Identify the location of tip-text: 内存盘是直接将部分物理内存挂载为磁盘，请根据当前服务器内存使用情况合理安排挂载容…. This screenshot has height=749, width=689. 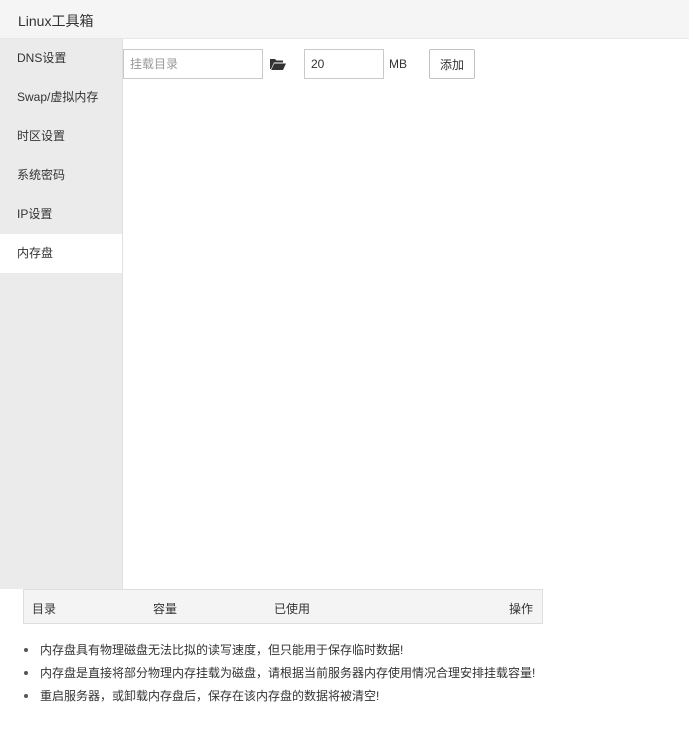
(288, 673).